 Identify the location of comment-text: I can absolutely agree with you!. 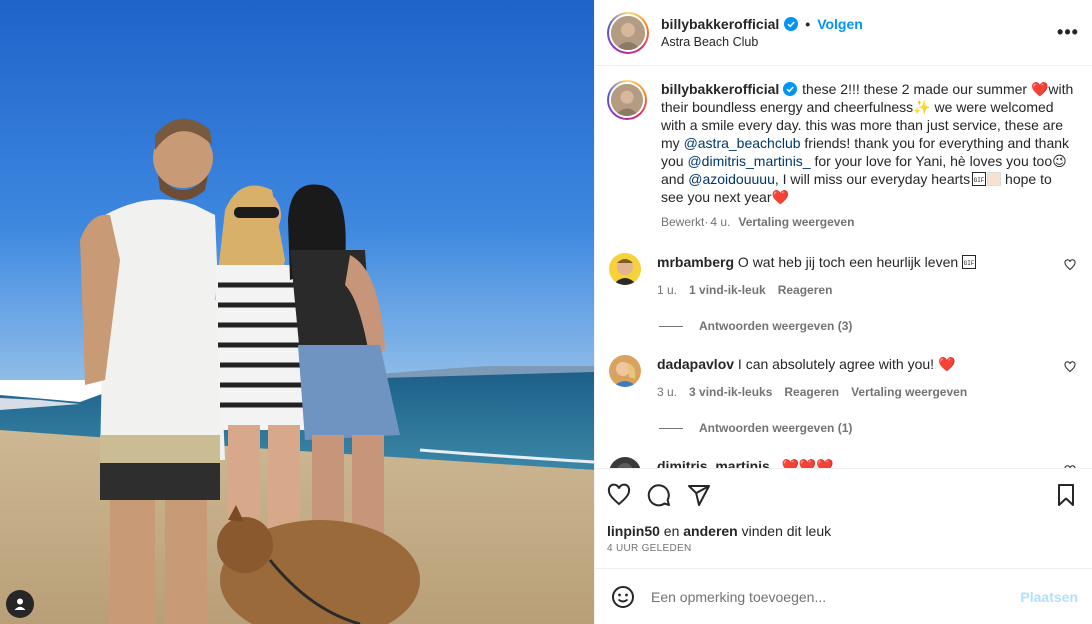
(836, 364).